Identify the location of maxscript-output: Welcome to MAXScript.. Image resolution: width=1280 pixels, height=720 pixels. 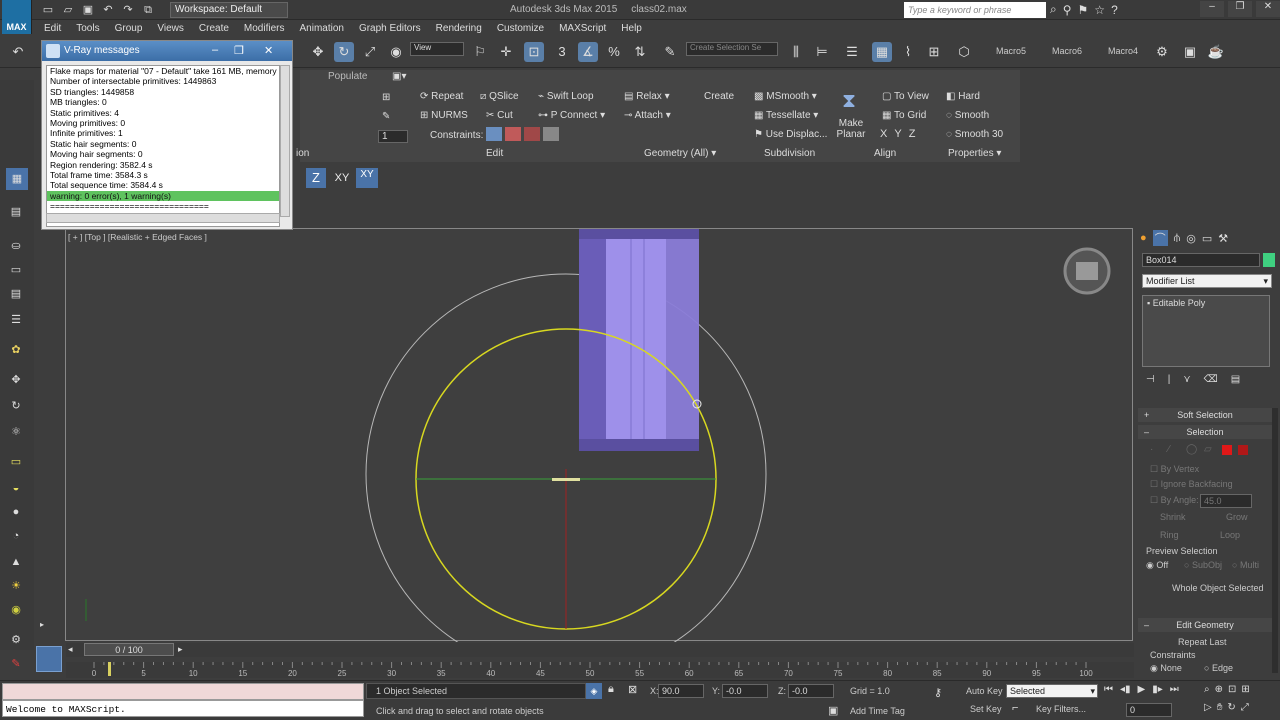
(183, 708).